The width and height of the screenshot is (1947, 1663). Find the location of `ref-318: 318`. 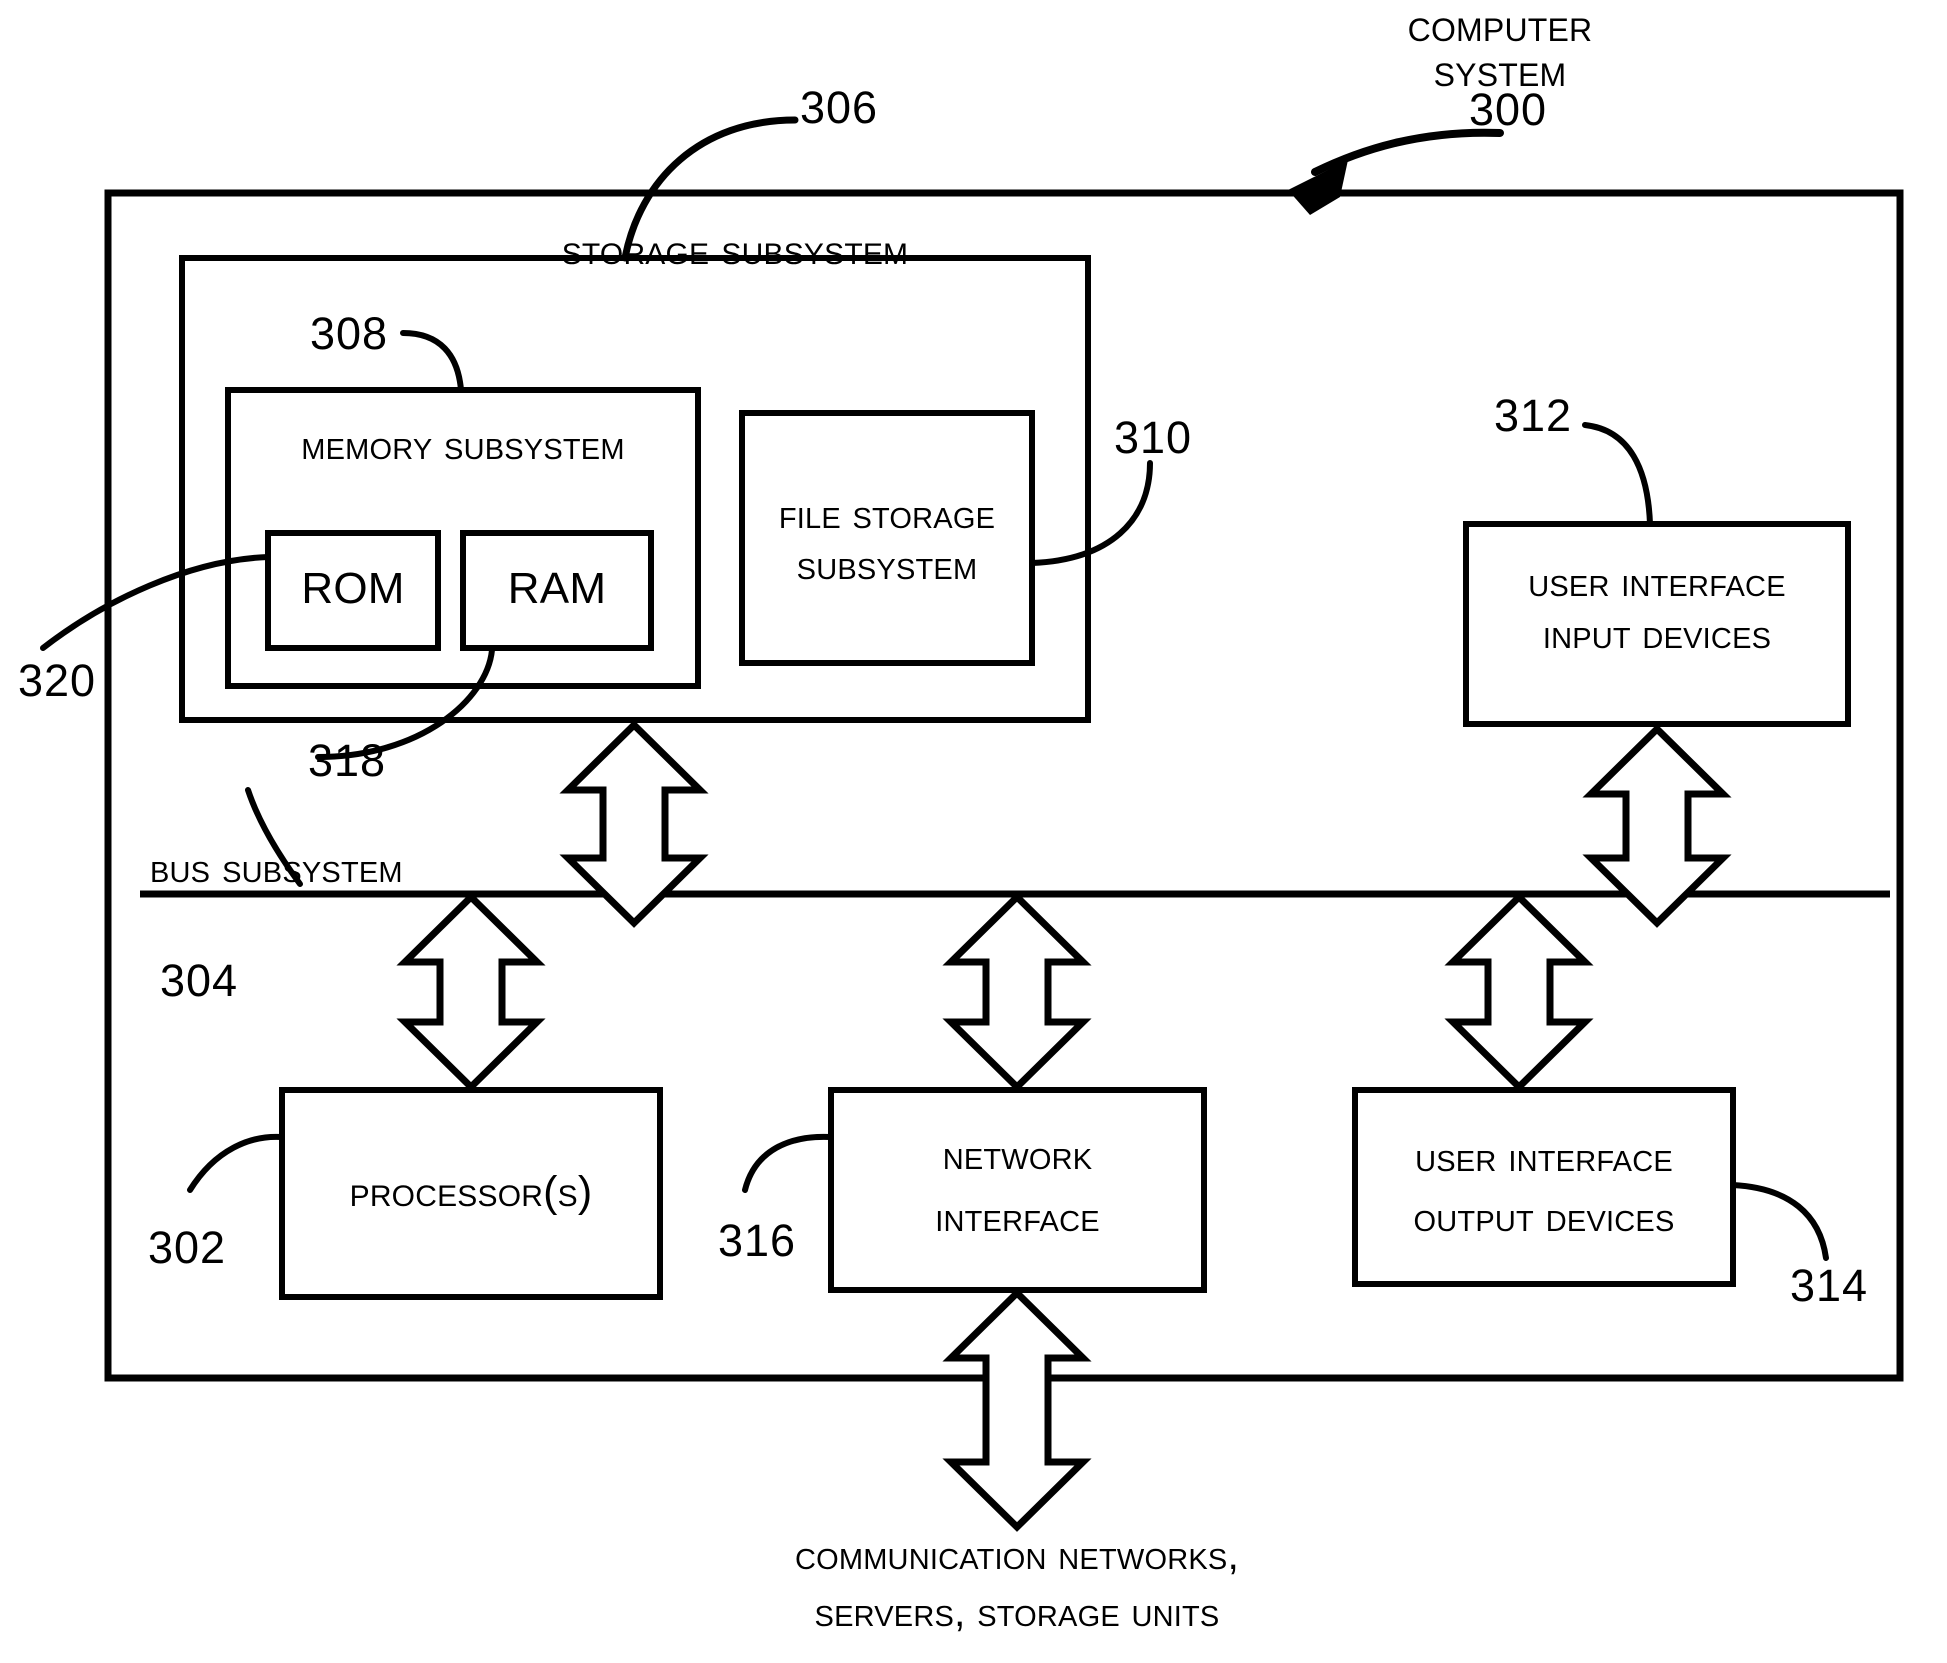

ref-318: 318 is located at coordinates (347, 760).